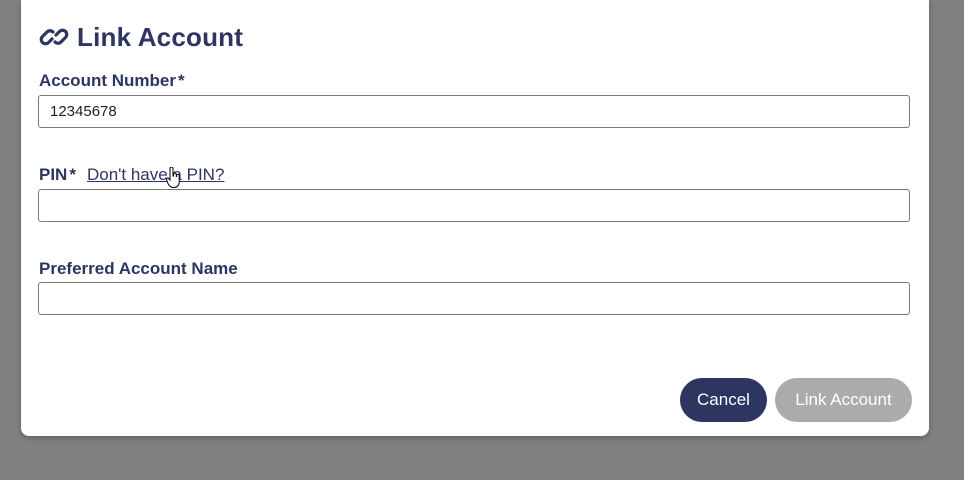 This screenshot has width=964, height=480. What do you see at coordinates (172, 177) in the screenshot?
I see `hand-cursor-icon` at bounding box center [172, 177].